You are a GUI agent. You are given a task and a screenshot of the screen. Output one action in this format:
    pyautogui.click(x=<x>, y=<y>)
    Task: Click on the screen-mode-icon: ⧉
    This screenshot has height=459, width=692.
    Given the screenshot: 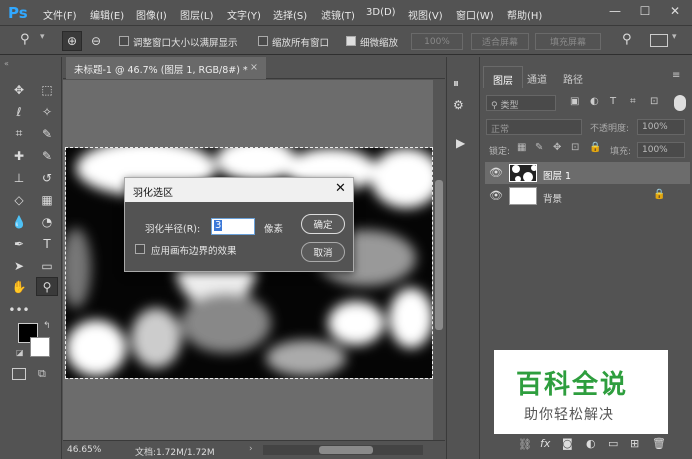 What is the action you would take?
    pyautogui.click(x=42, y=374)
    